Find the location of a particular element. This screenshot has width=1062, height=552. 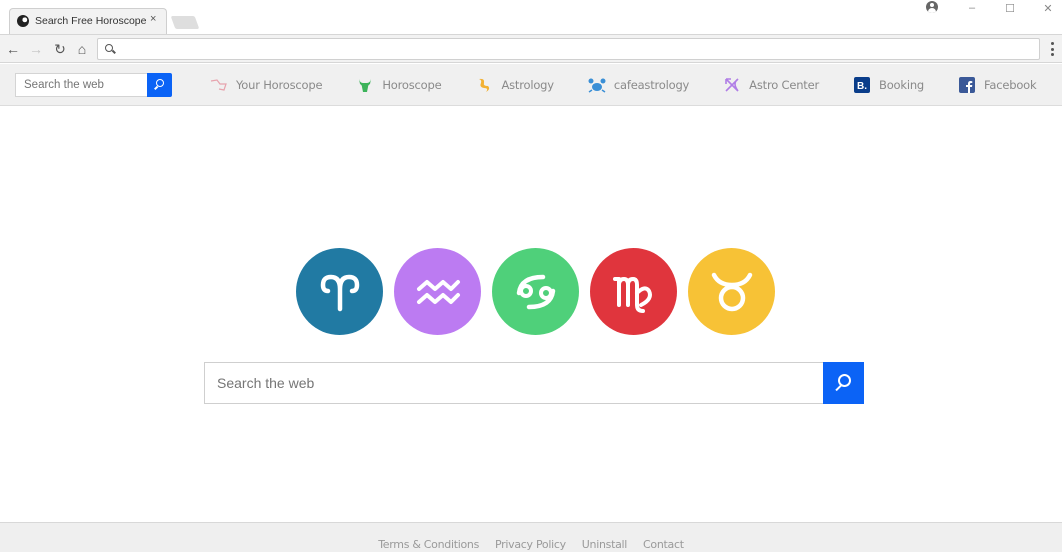

link-facebook: Facebook is located at coordinates (997, 85).